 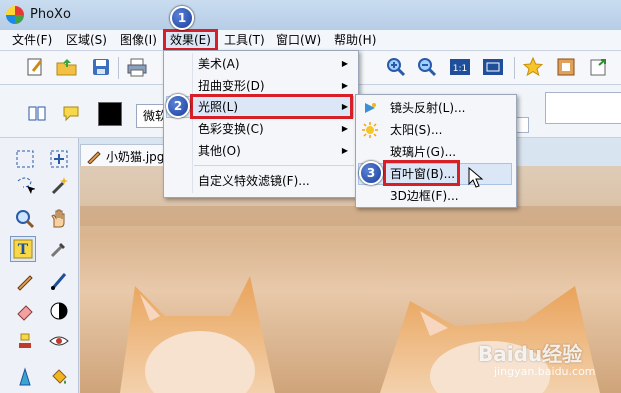 I want to click on sharpen-tool, so click(x=25, y=377).